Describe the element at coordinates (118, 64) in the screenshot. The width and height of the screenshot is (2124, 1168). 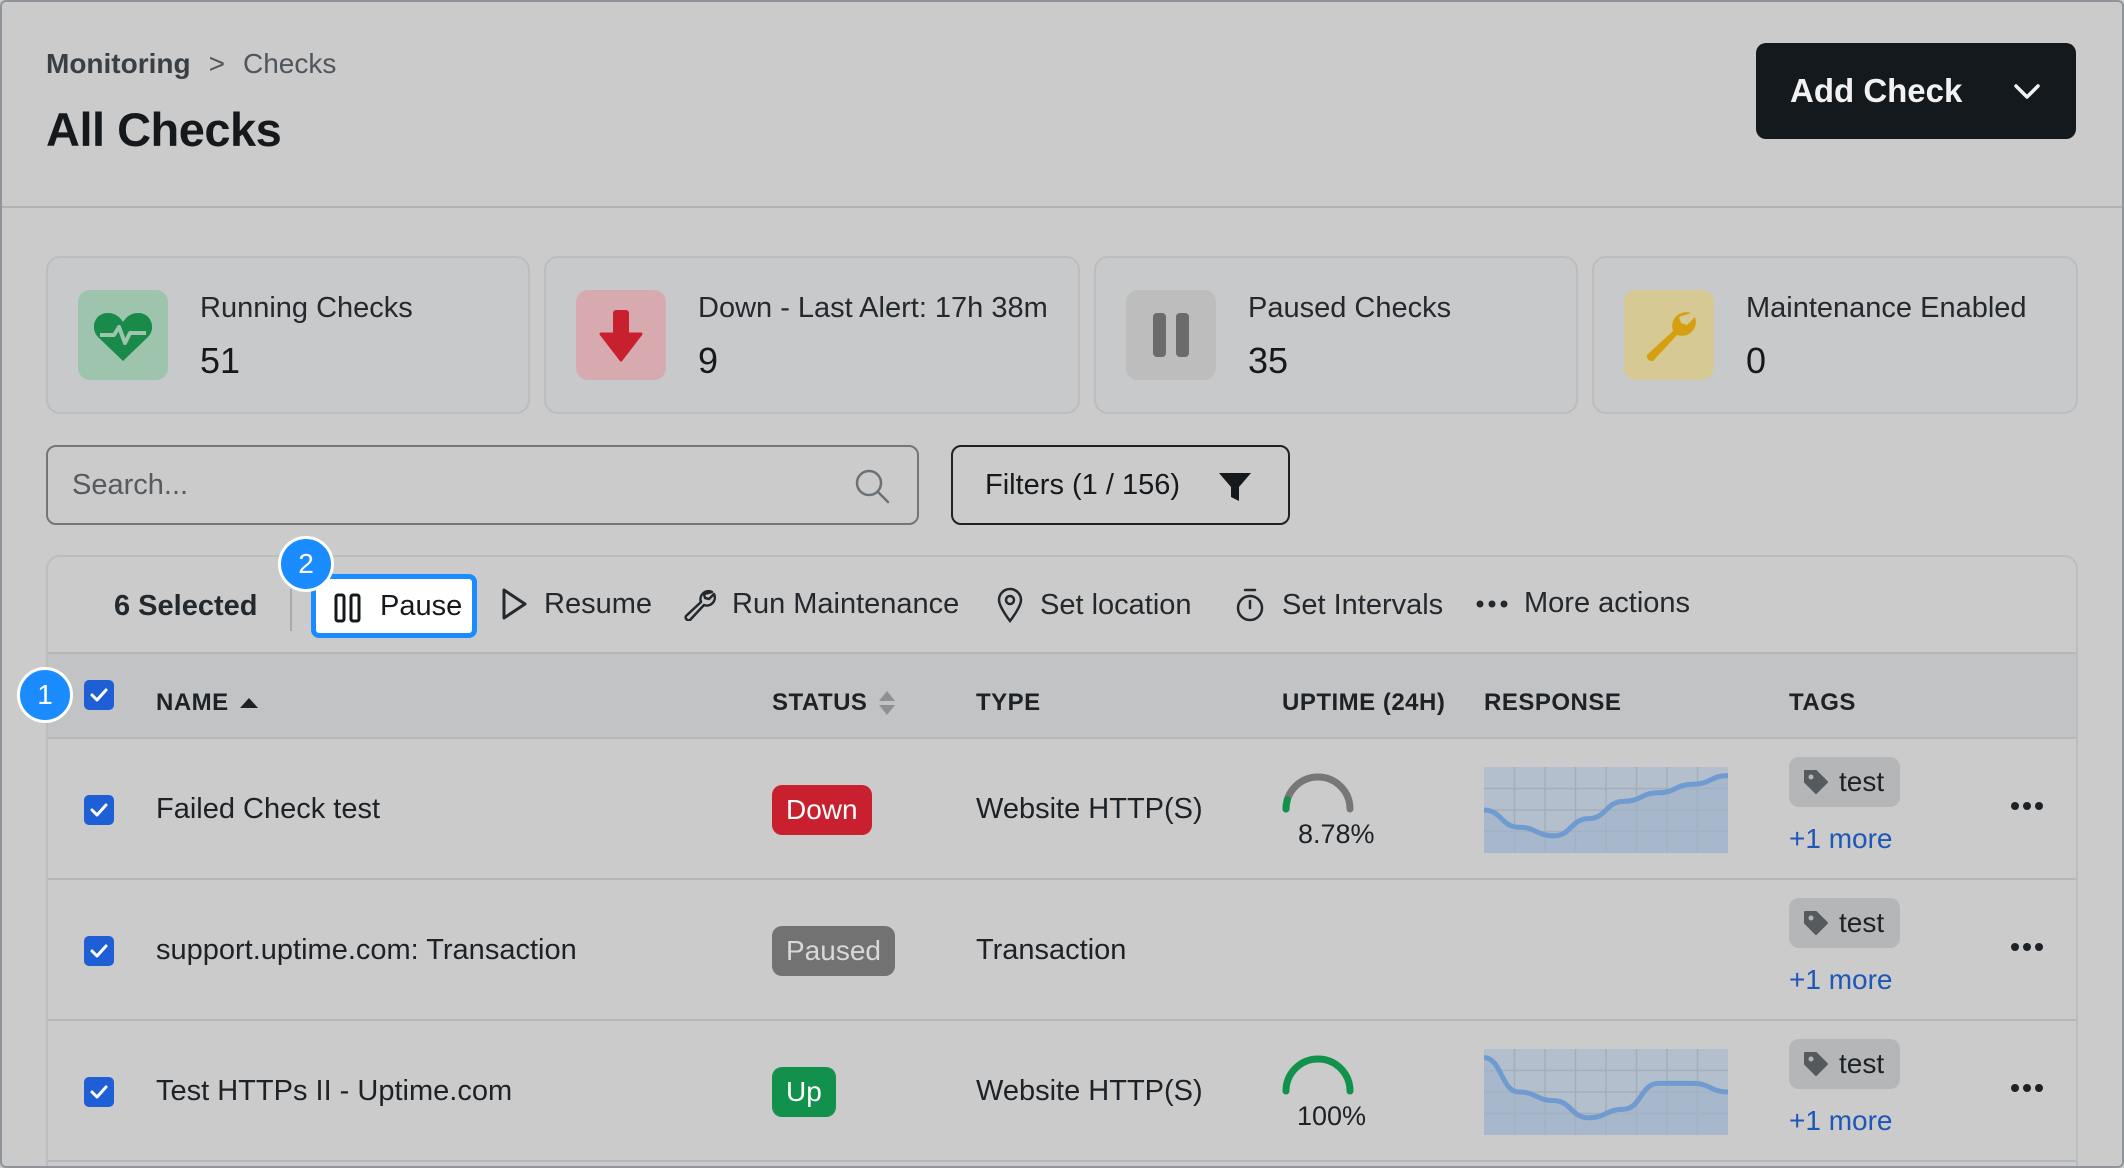
I see `breadcrumb-monitoring: Monitoring` at that location.